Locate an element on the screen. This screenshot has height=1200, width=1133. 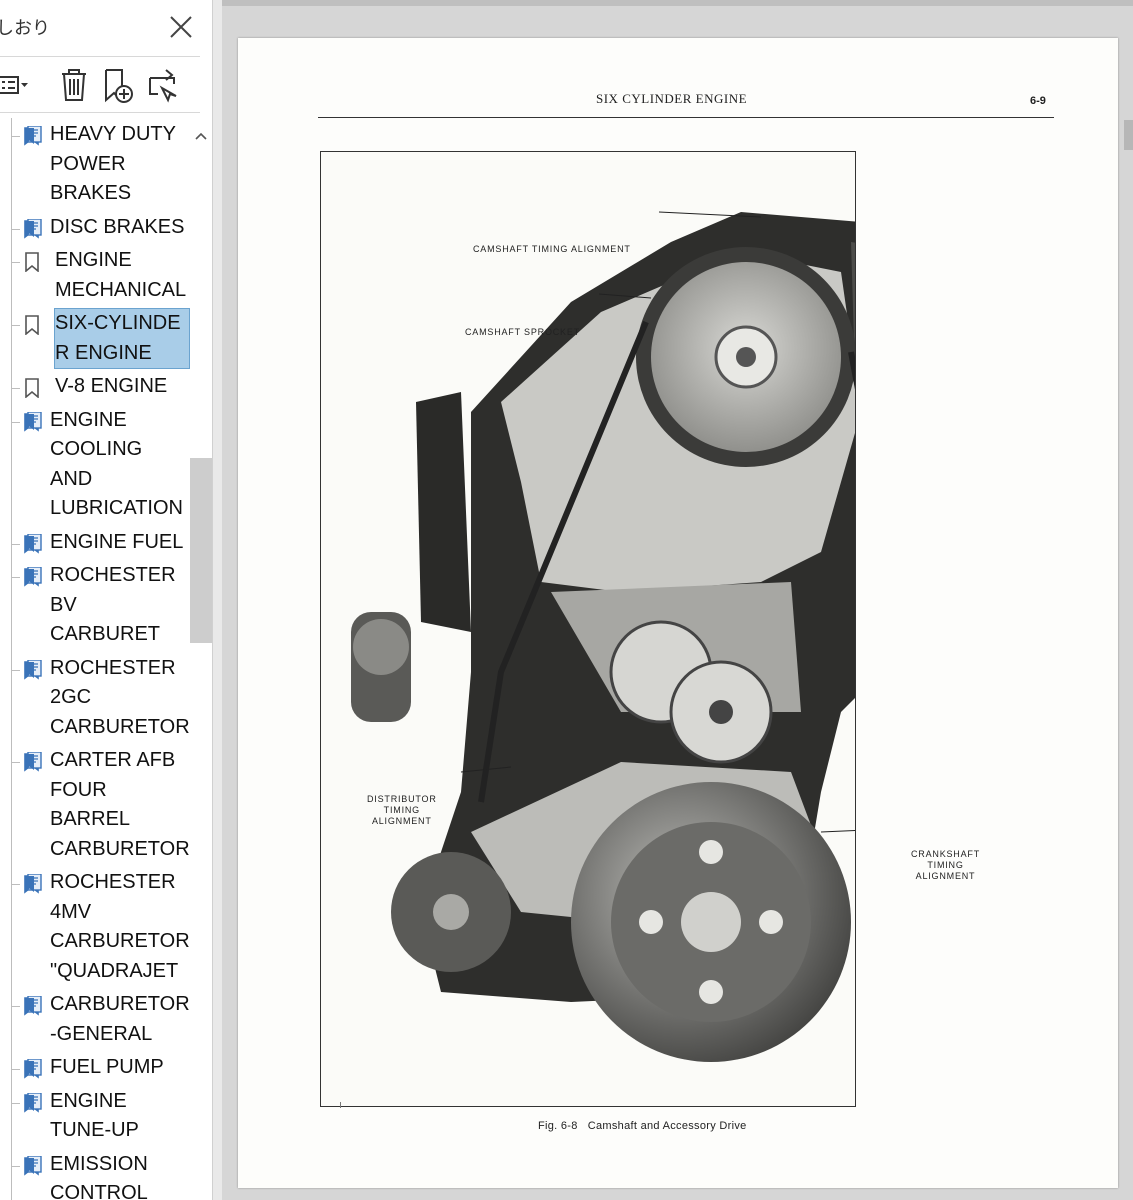
callout-distributor-timing: DISTRIBUTOR TIMING ALIGNMENT is located at coordinates (402, 810).